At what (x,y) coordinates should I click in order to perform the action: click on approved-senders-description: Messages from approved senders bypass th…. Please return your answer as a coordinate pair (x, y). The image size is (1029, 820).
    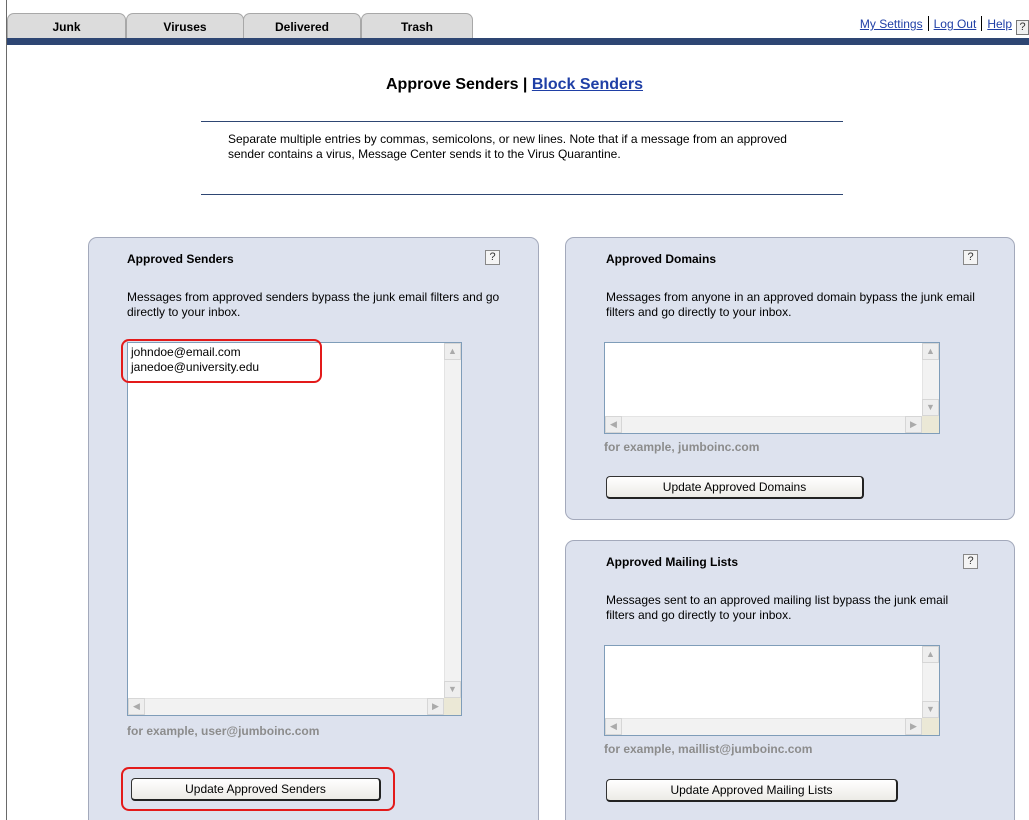
    Looking at the image, I should click on (313, 304).